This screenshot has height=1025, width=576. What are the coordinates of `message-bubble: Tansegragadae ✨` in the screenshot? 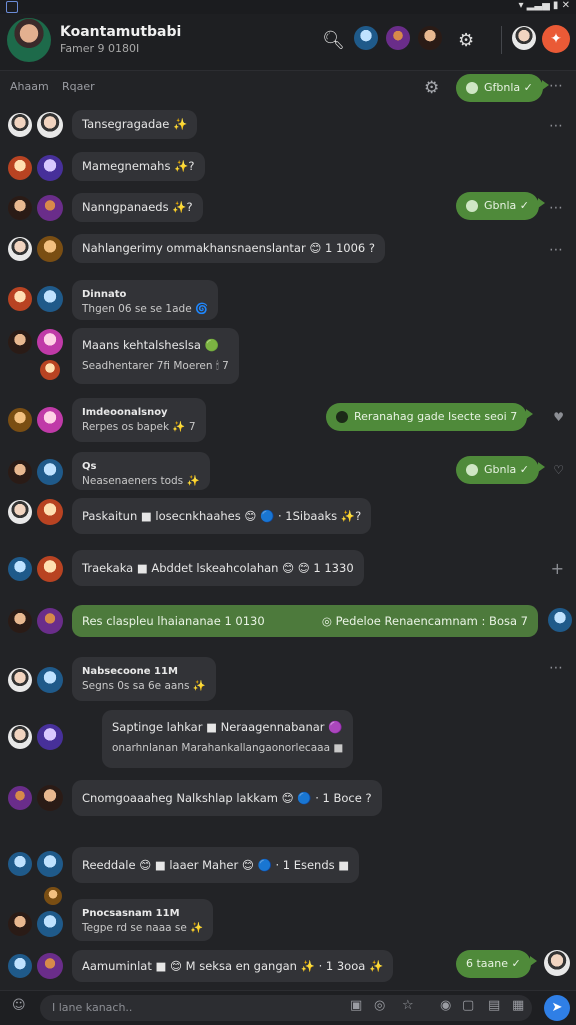 It's located at (135, 124).